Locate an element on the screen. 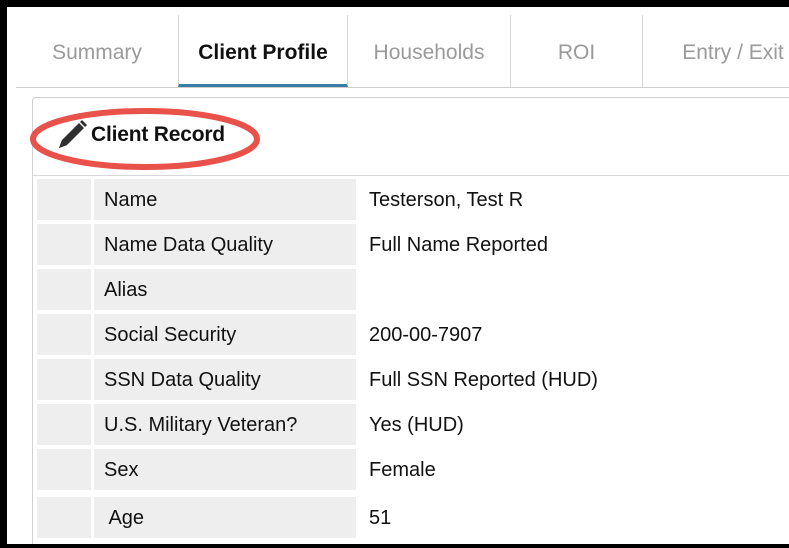 This screenshot has height=548, width=789. table-row: Sex Female is located at coordinates (413, 469).